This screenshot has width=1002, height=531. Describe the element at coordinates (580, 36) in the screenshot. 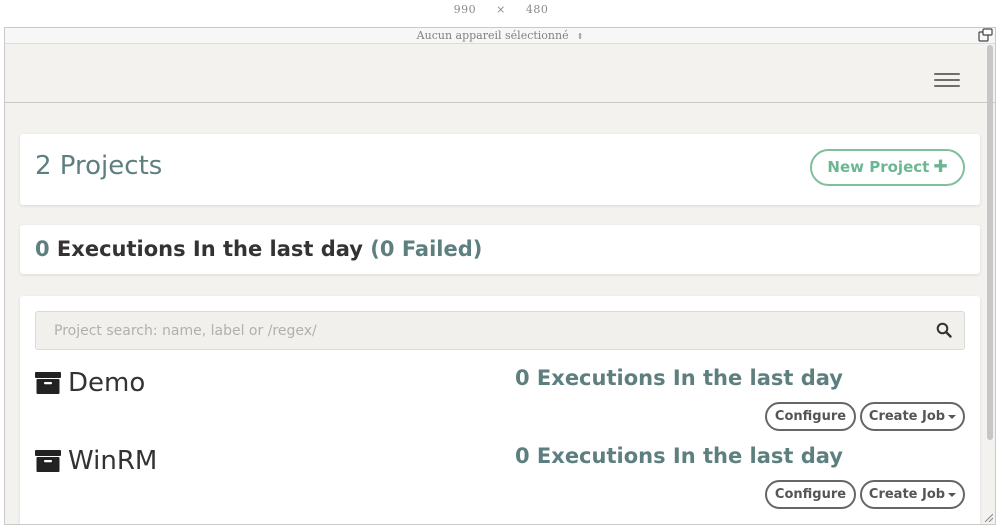

I see `select-arrow-icon: ⇕` at that location.